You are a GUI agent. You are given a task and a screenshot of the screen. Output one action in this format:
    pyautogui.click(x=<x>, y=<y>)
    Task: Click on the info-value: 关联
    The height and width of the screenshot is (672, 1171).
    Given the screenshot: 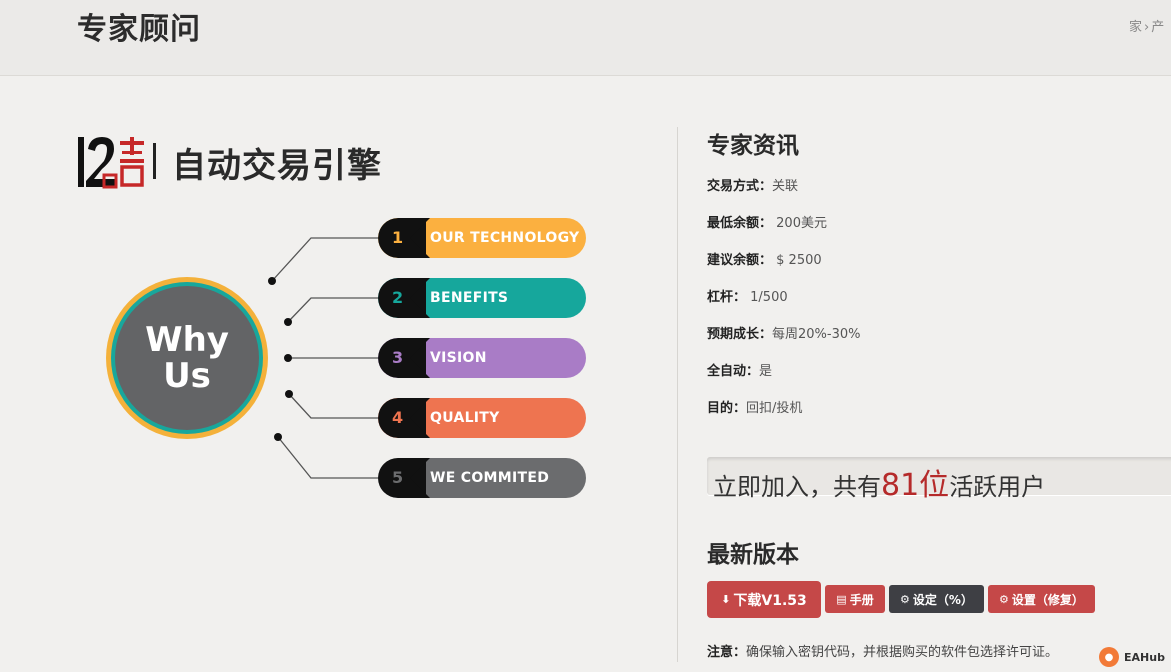 What is the action you would take?
    pyautogui.click(x=785, y=186)
    